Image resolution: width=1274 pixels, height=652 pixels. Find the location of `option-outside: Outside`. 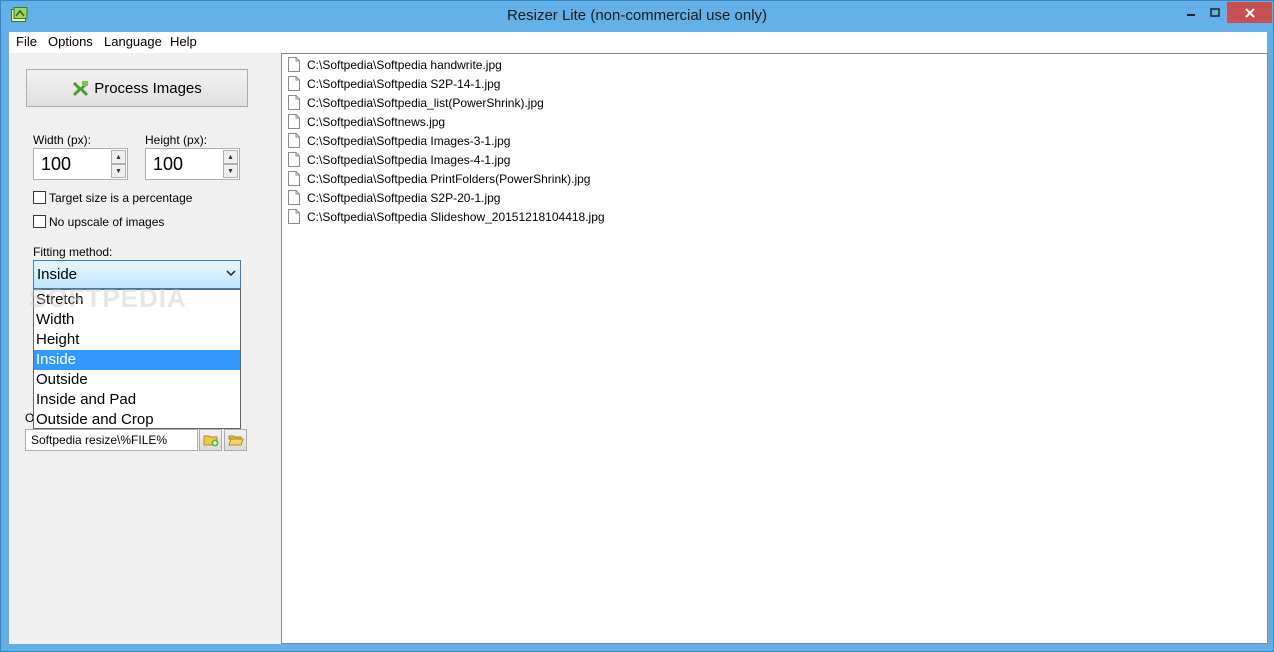

option-outside: Outside is located at coordinates (137, 380).